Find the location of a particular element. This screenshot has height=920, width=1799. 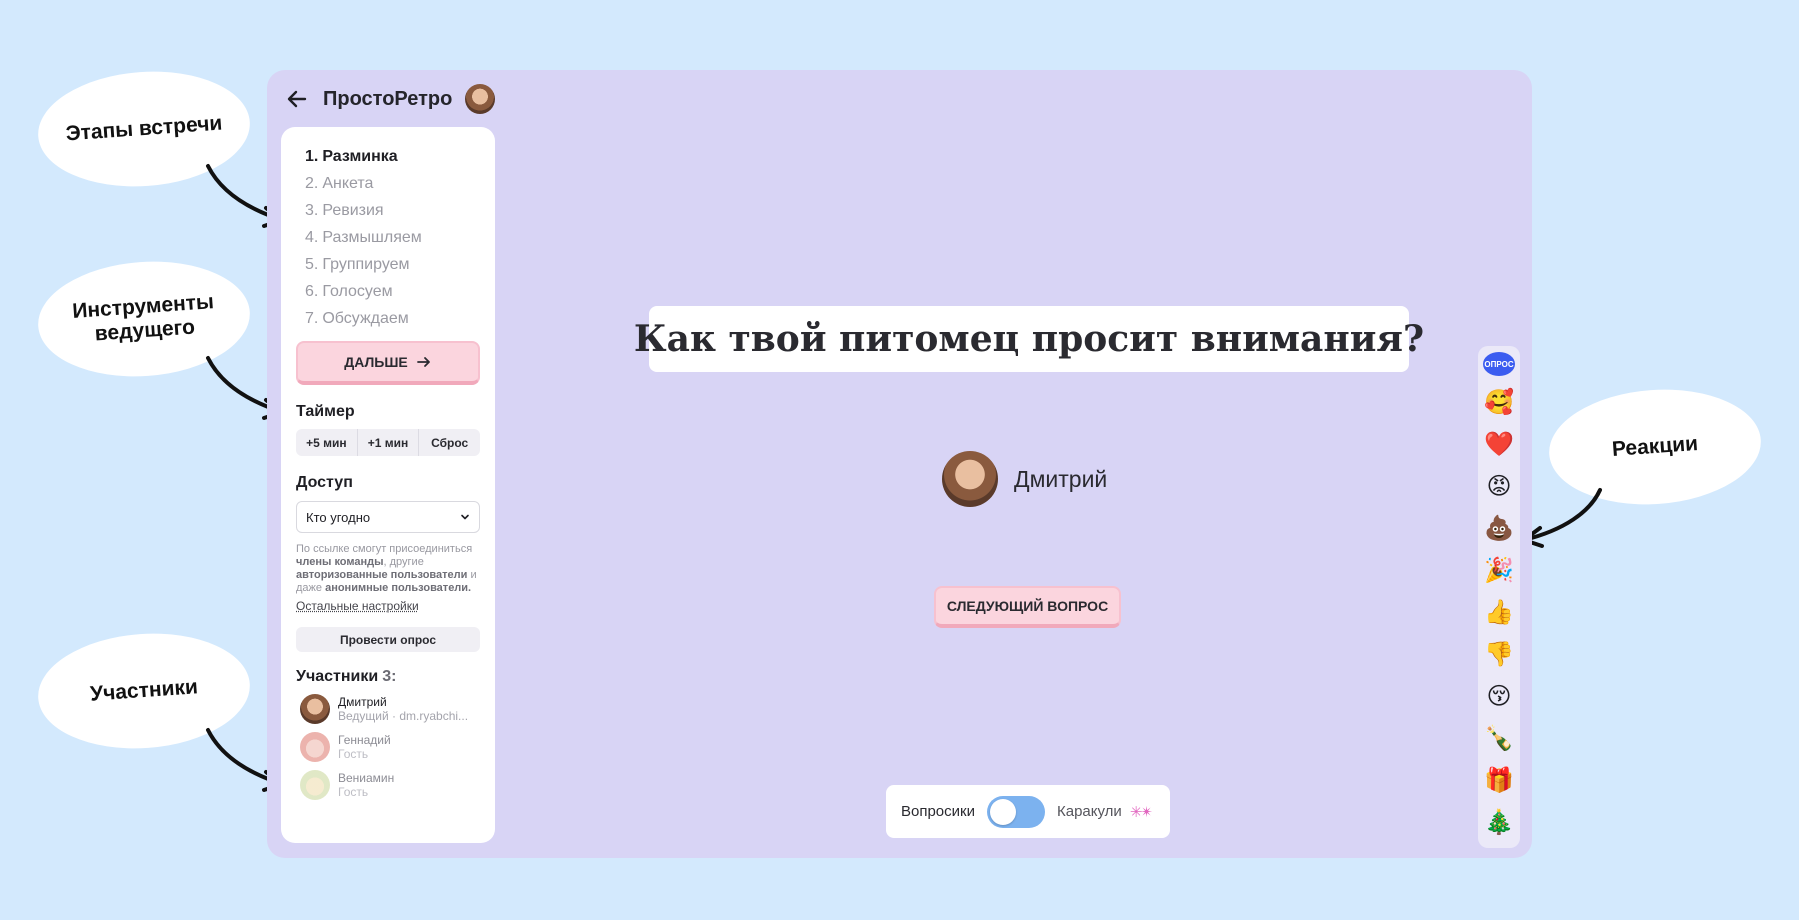

poop-icon: 💩 is located at coordinates (1499, 528).